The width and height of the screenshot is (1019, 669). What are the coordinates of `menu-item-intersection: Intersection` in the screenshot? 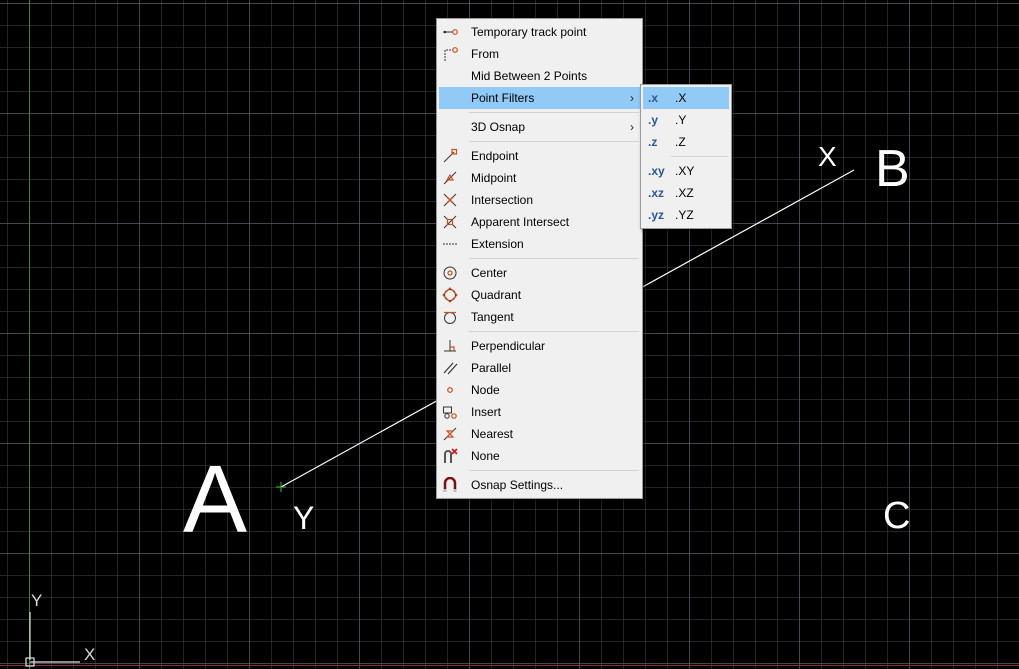 It's located at (539, 200).